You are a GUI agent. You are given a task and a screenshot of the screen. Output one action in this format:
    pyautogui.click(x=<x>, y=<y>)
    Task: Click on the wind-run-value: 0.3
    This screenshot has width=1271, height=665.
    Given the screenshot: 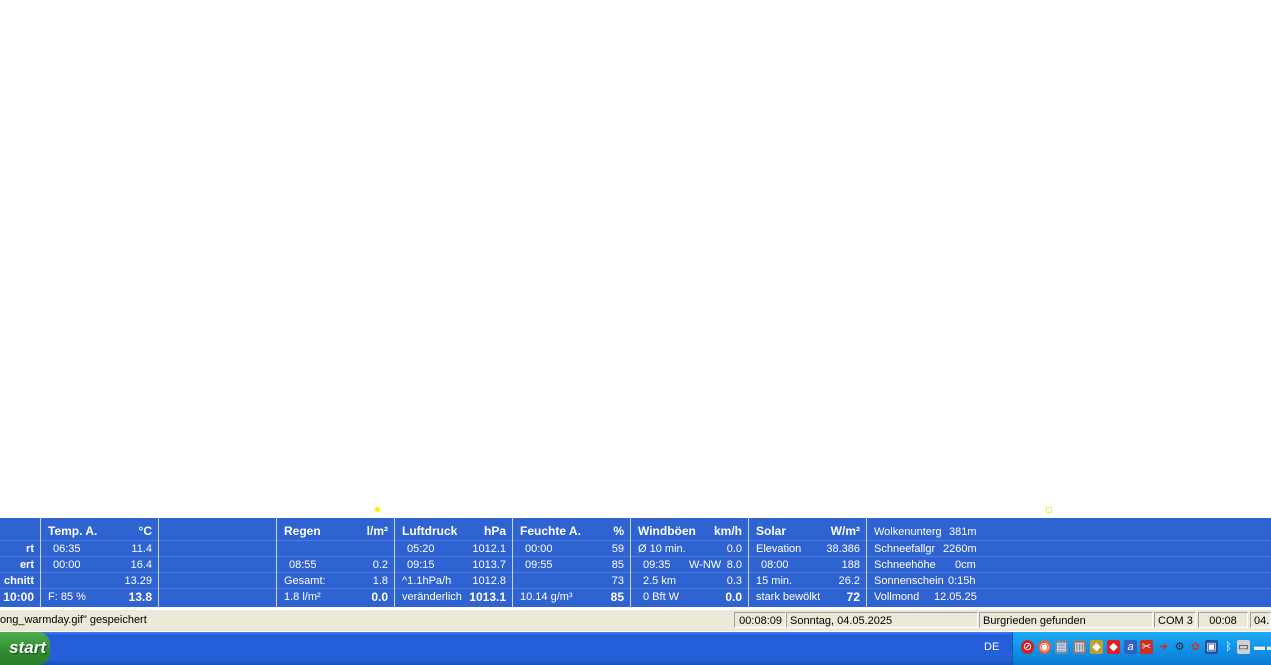 What is the action you would take?
    pyautogui.click(x=734, y=581)
    